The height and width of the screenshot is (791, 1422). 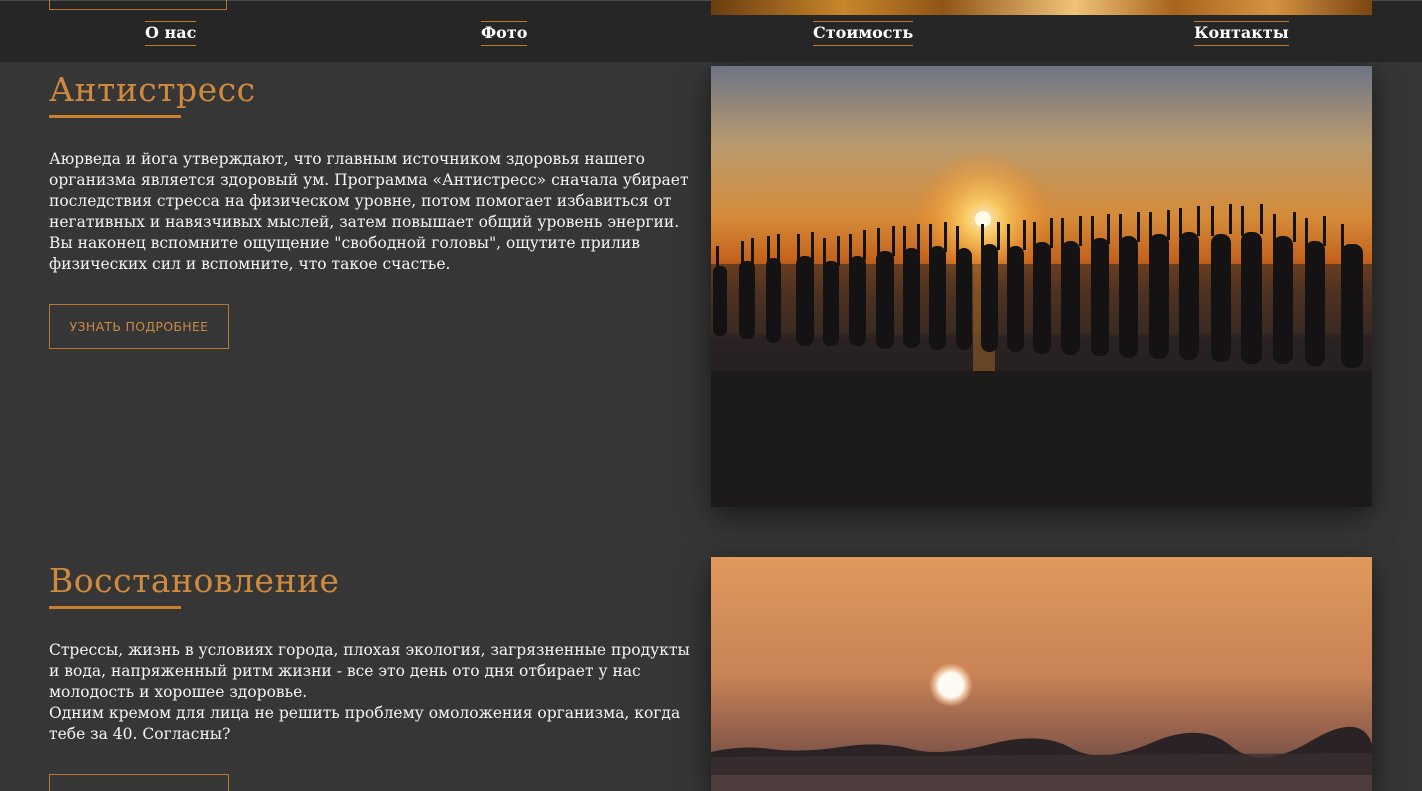 I want to click on nav-link-pricing: Стоимость, so click(x=863, y=33).